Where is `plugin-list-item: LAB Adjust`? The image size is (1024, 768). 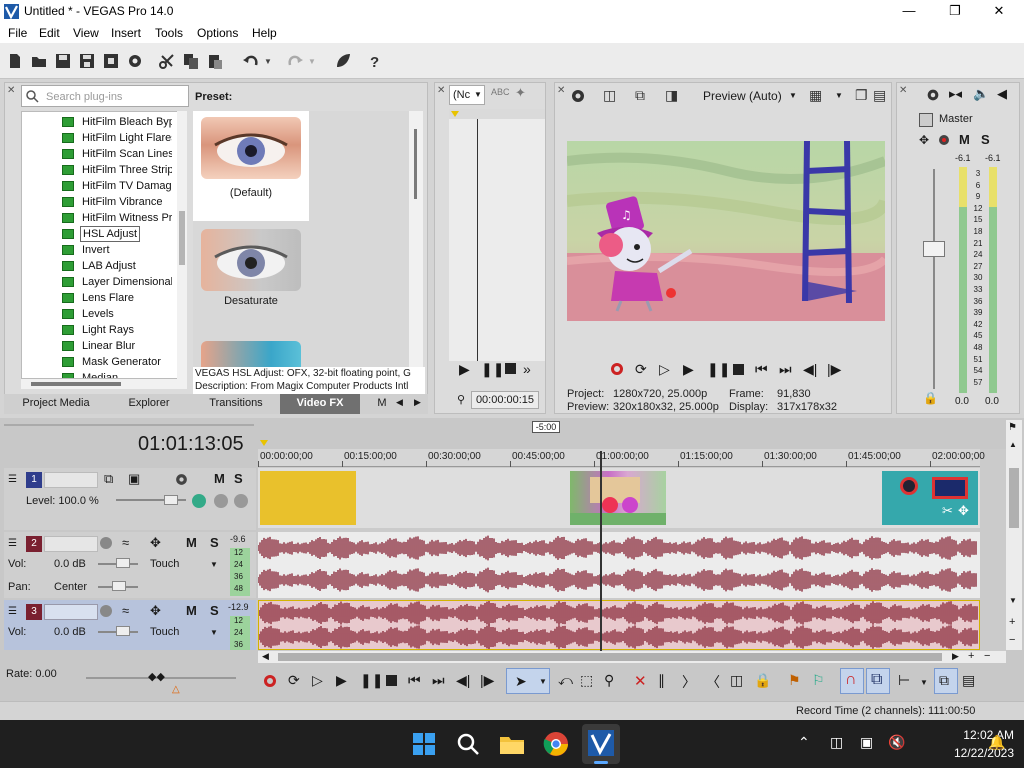
plugin-list-item: LAB Adjust is located at coordinates (97, 266).